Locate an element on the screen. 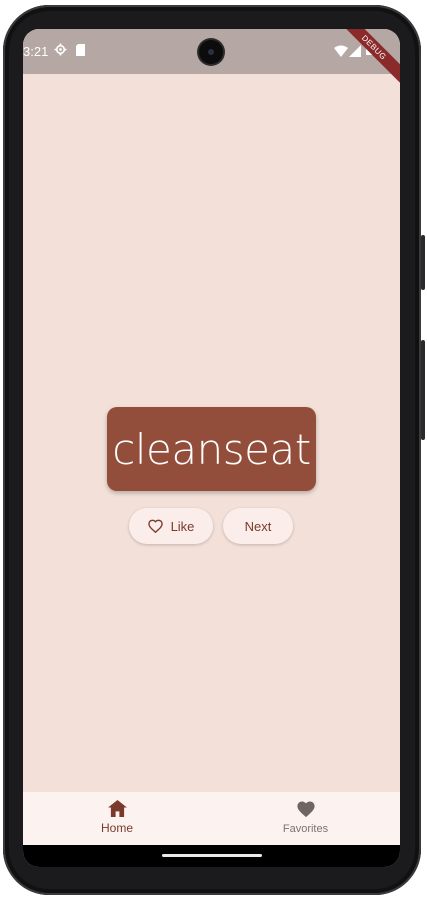 This screenshot has height=900, width=427. front-camera is located at coordinates (211, 52).